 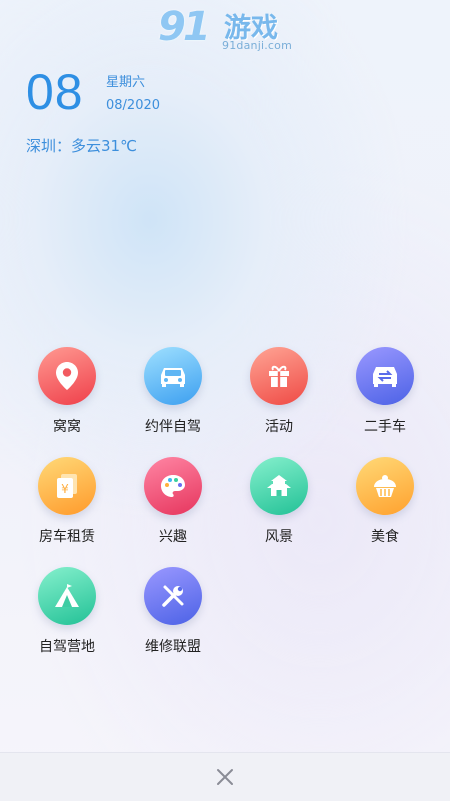 What do you see at coordinates (279, 427) in the screenshot?
I see `grid-item-label: 活动` at bounding box center [279, 427].